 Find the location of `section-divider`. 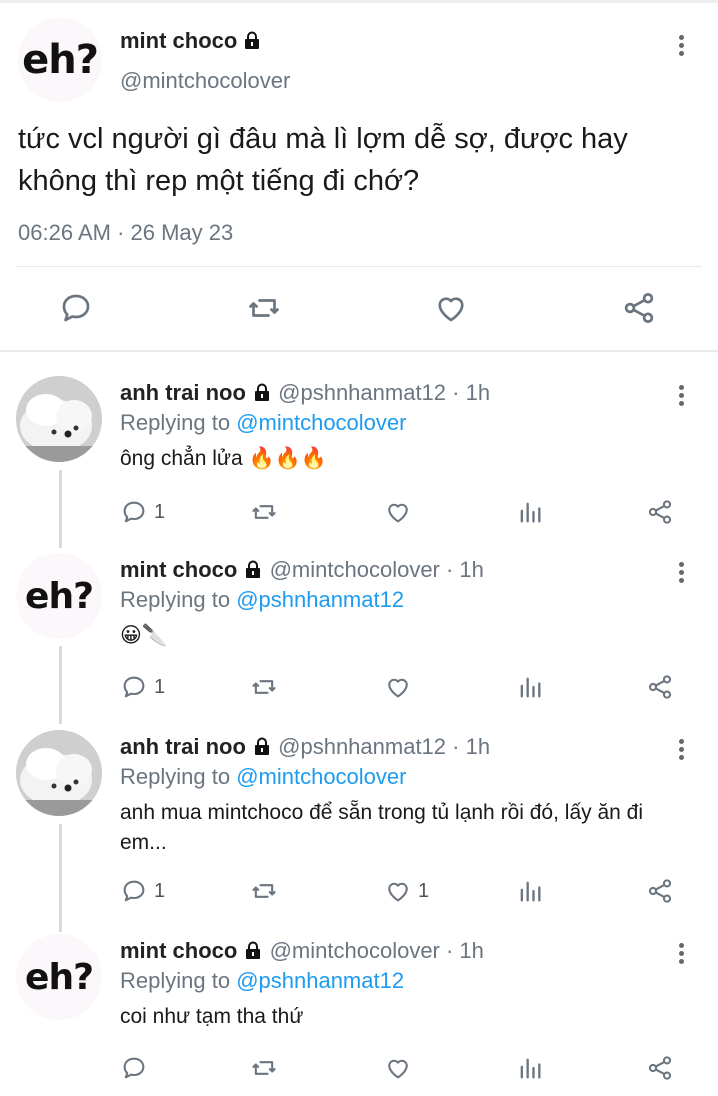

section-divider is located at coordinates (359, 351).